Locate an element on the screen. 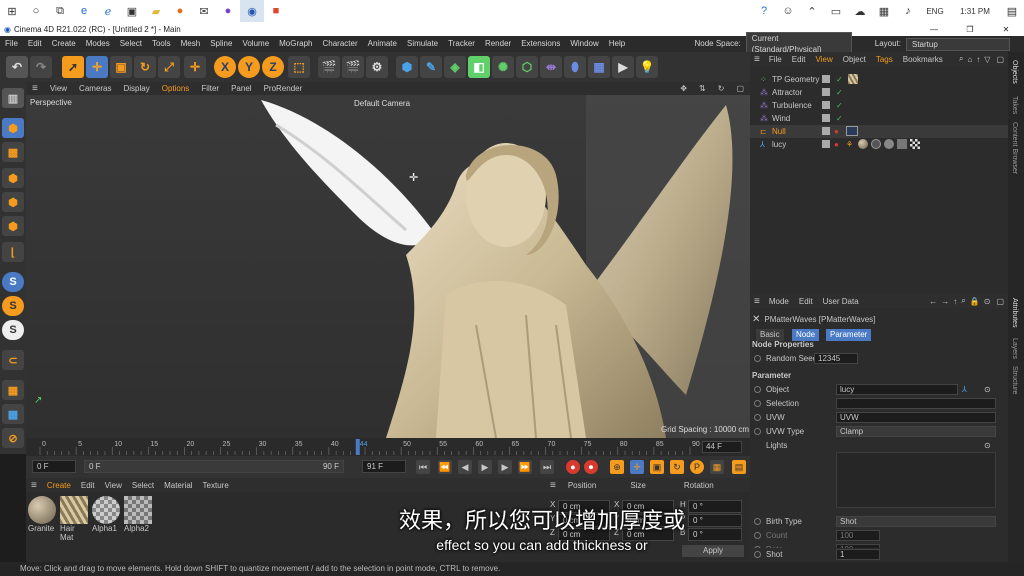 This screenshot has width=1024, height=576. enabled-check-icon: ✓ is located at coordinates (839, 92).